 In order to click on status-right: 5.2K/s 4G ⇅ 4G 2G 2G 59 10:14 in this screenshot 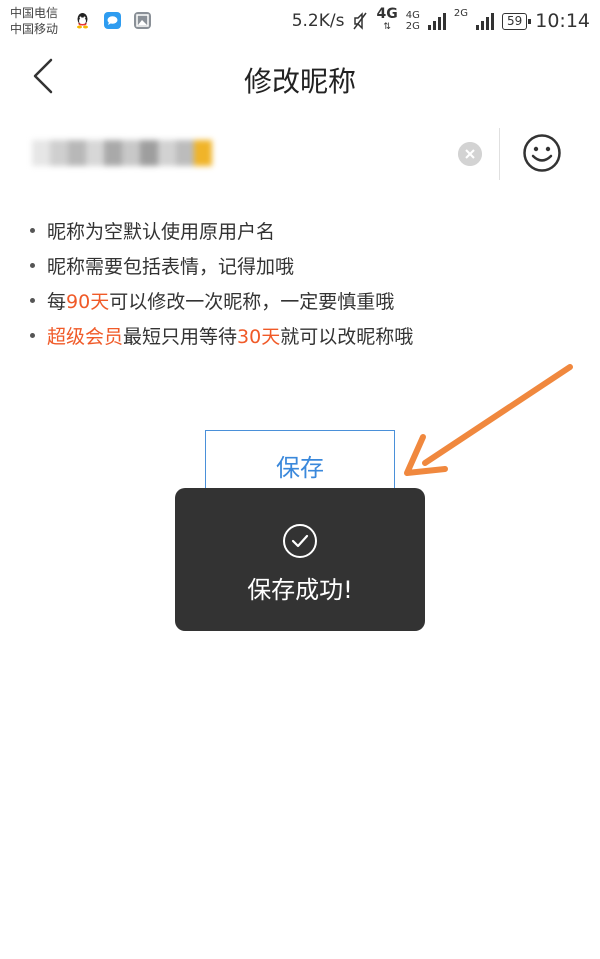, I will do `click(440, 20)`.